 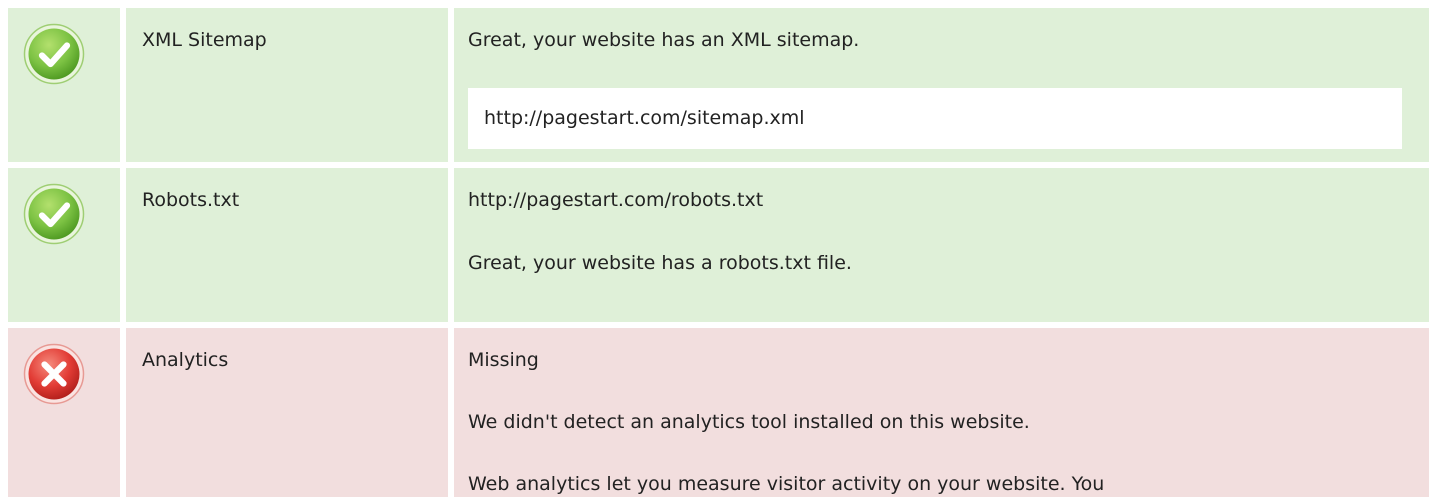 I want to click on check-label: Robots.txt, so click(x=191, y=200).